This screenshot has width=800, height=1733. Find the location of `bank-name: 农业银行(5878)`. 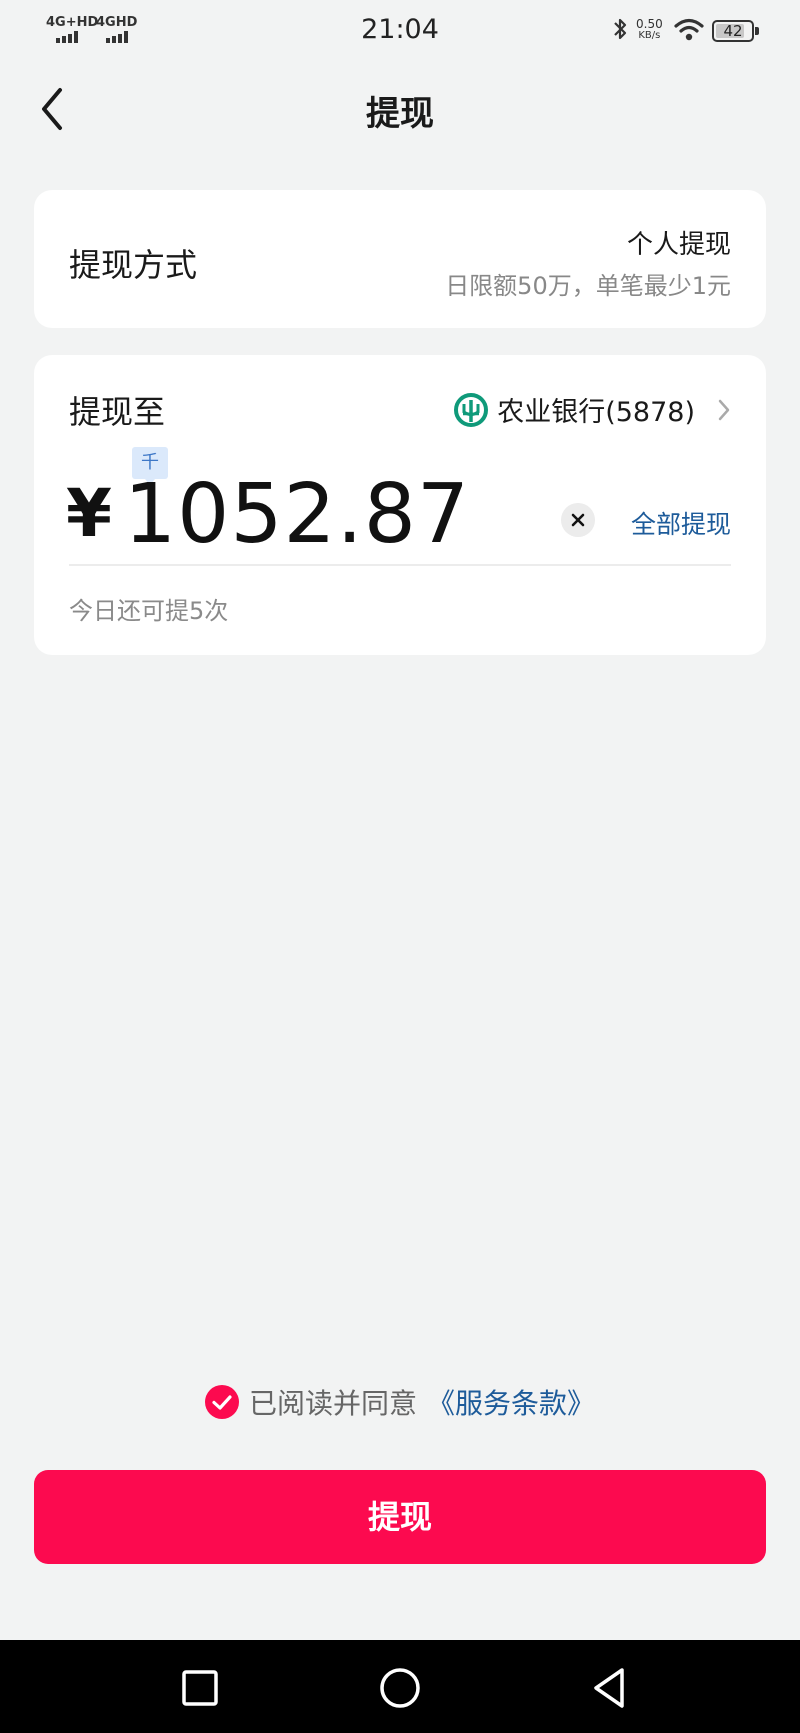

bank-name: 农业银行(5878) is located at coordinates (596, 412).